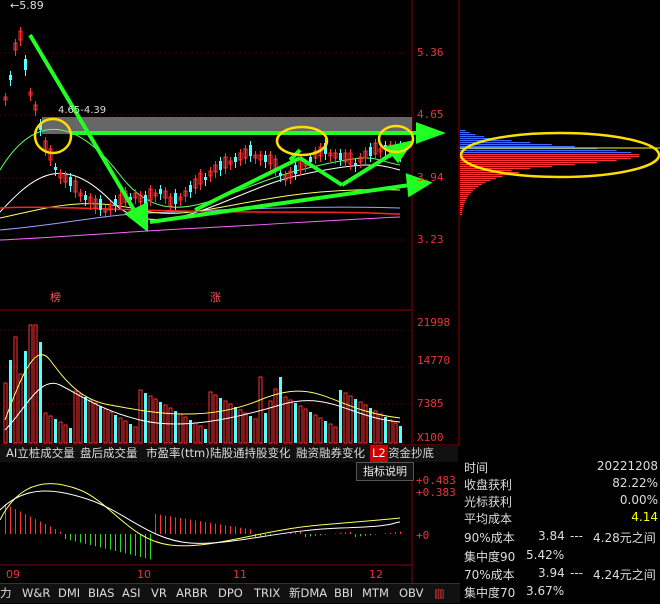  What do you see at coordinates (430, 437) in the screenshot?
I see `volume-unit: X100` at bounding box center [430, 437].